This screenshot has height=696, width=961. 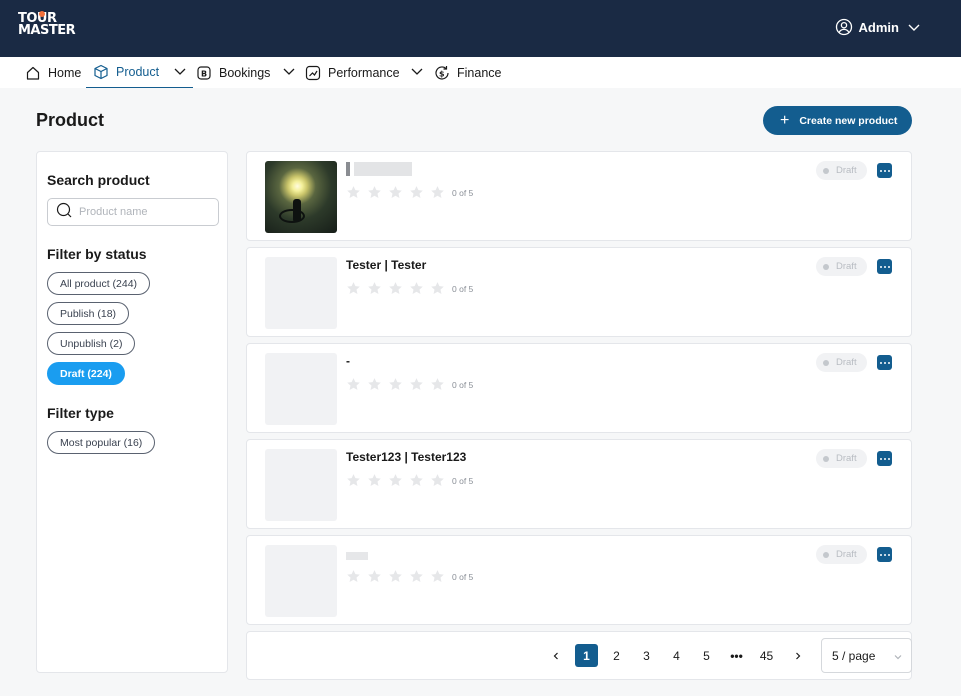 I want to click on nav-item-finance: $ Finance, so click(x=467, y=72).